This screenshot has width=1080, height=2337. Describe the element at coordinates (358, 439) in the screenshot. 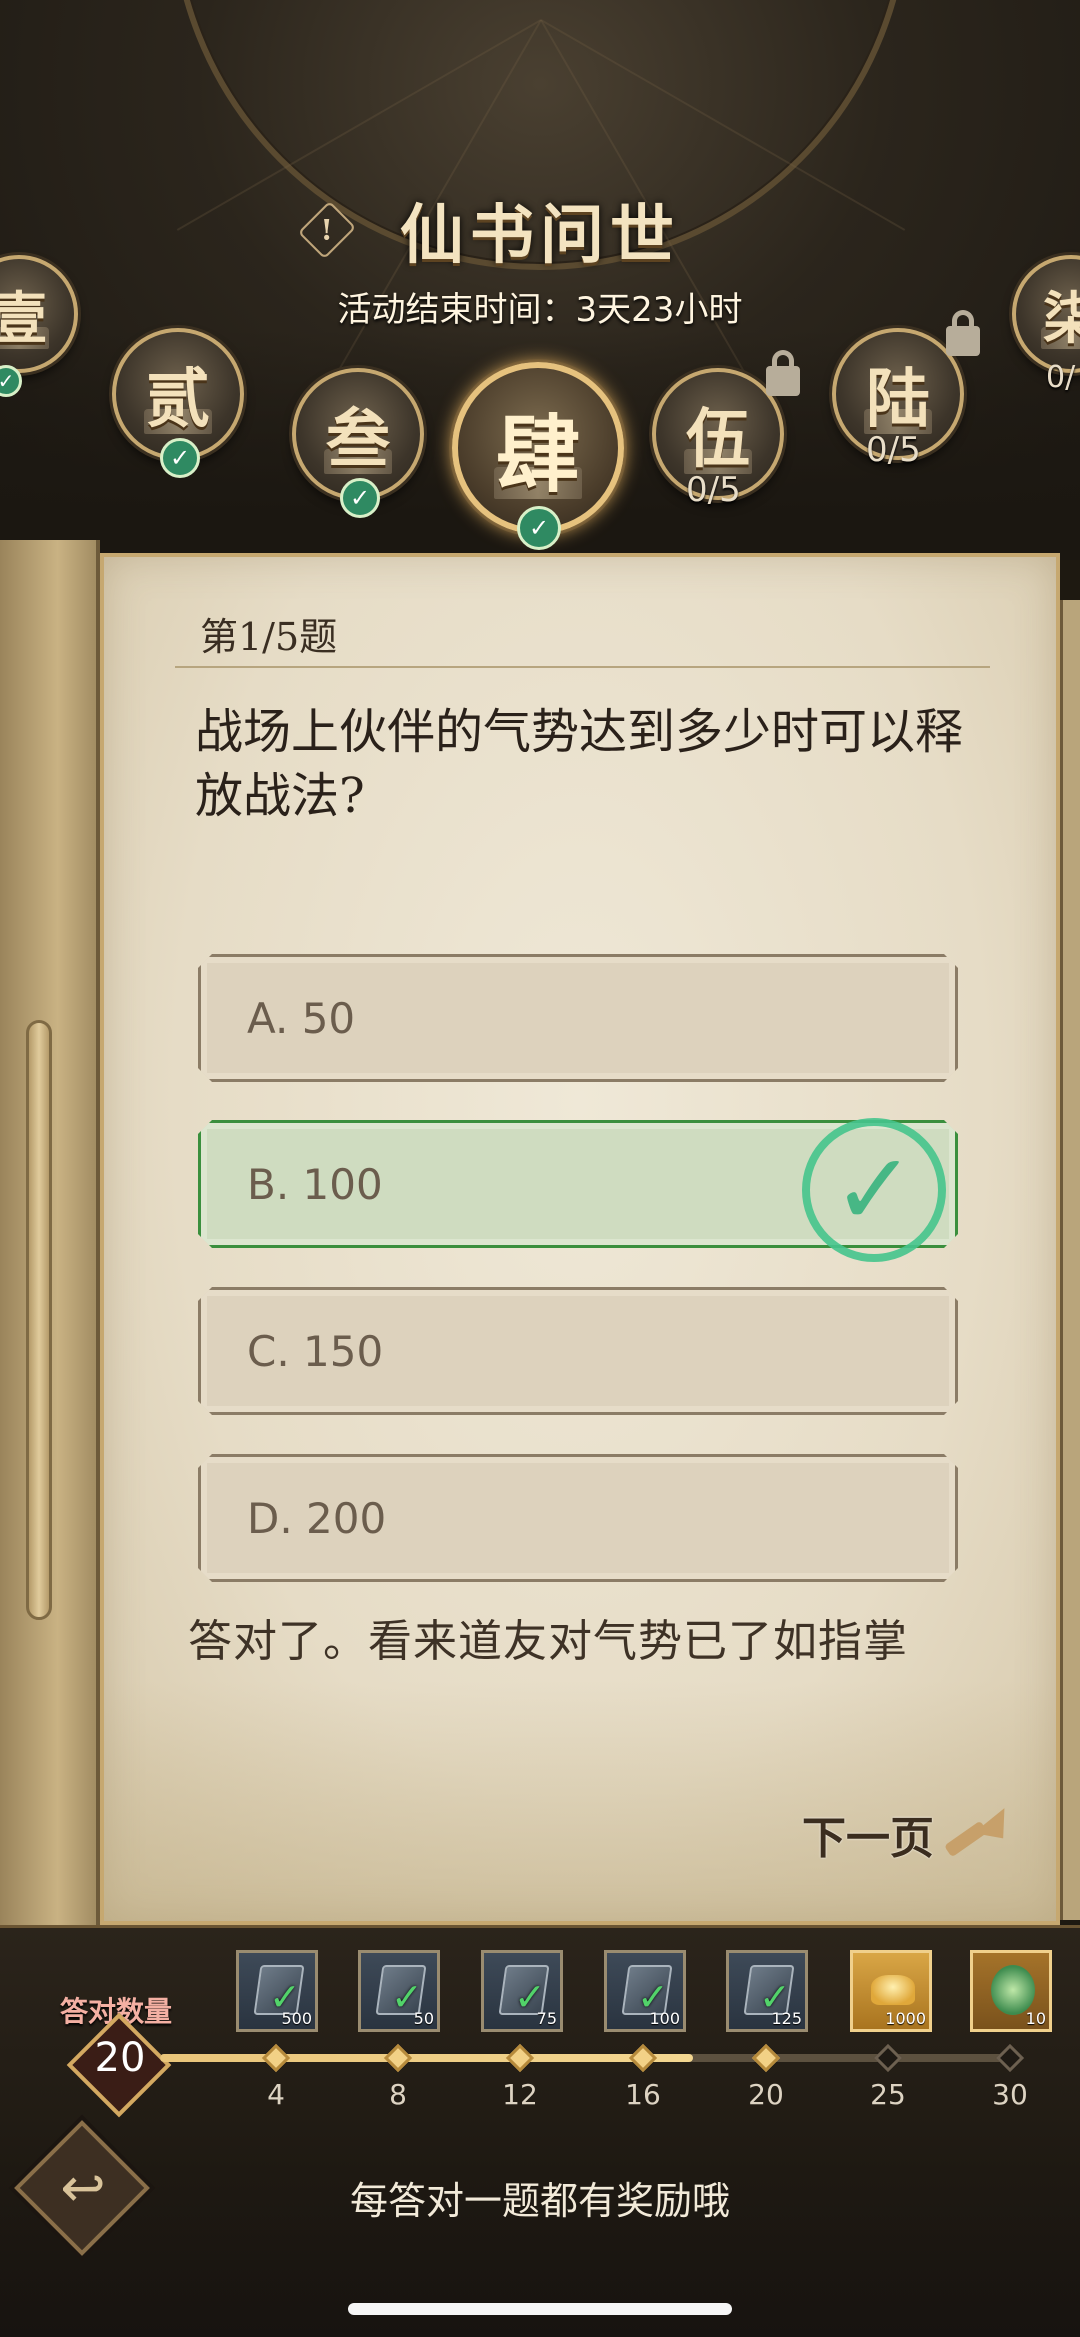

I see `chapter-glyph: 叁` at that location.